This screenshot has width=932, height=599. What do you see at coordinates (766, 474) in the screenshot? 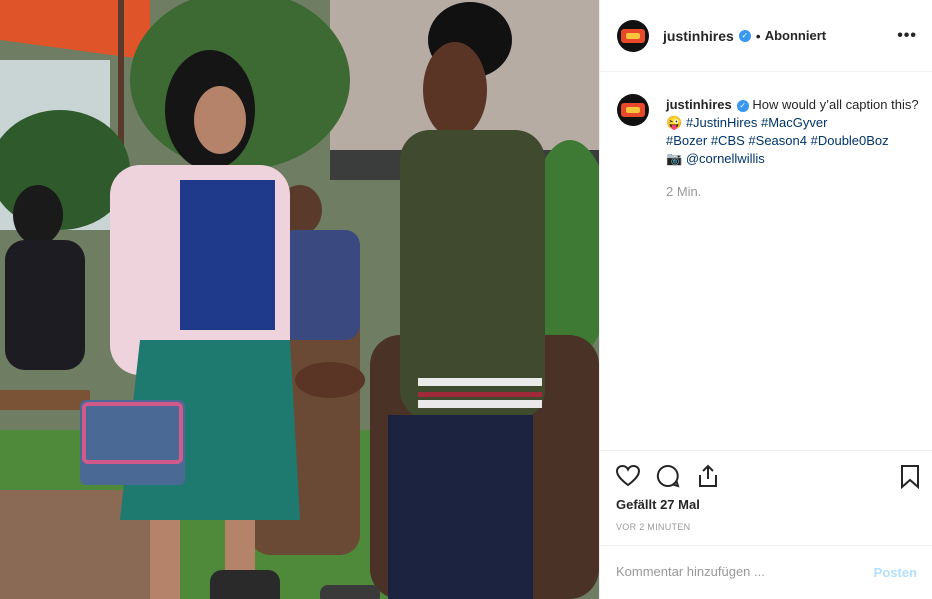
I see `action-bar` at bounding box center [766, 474].